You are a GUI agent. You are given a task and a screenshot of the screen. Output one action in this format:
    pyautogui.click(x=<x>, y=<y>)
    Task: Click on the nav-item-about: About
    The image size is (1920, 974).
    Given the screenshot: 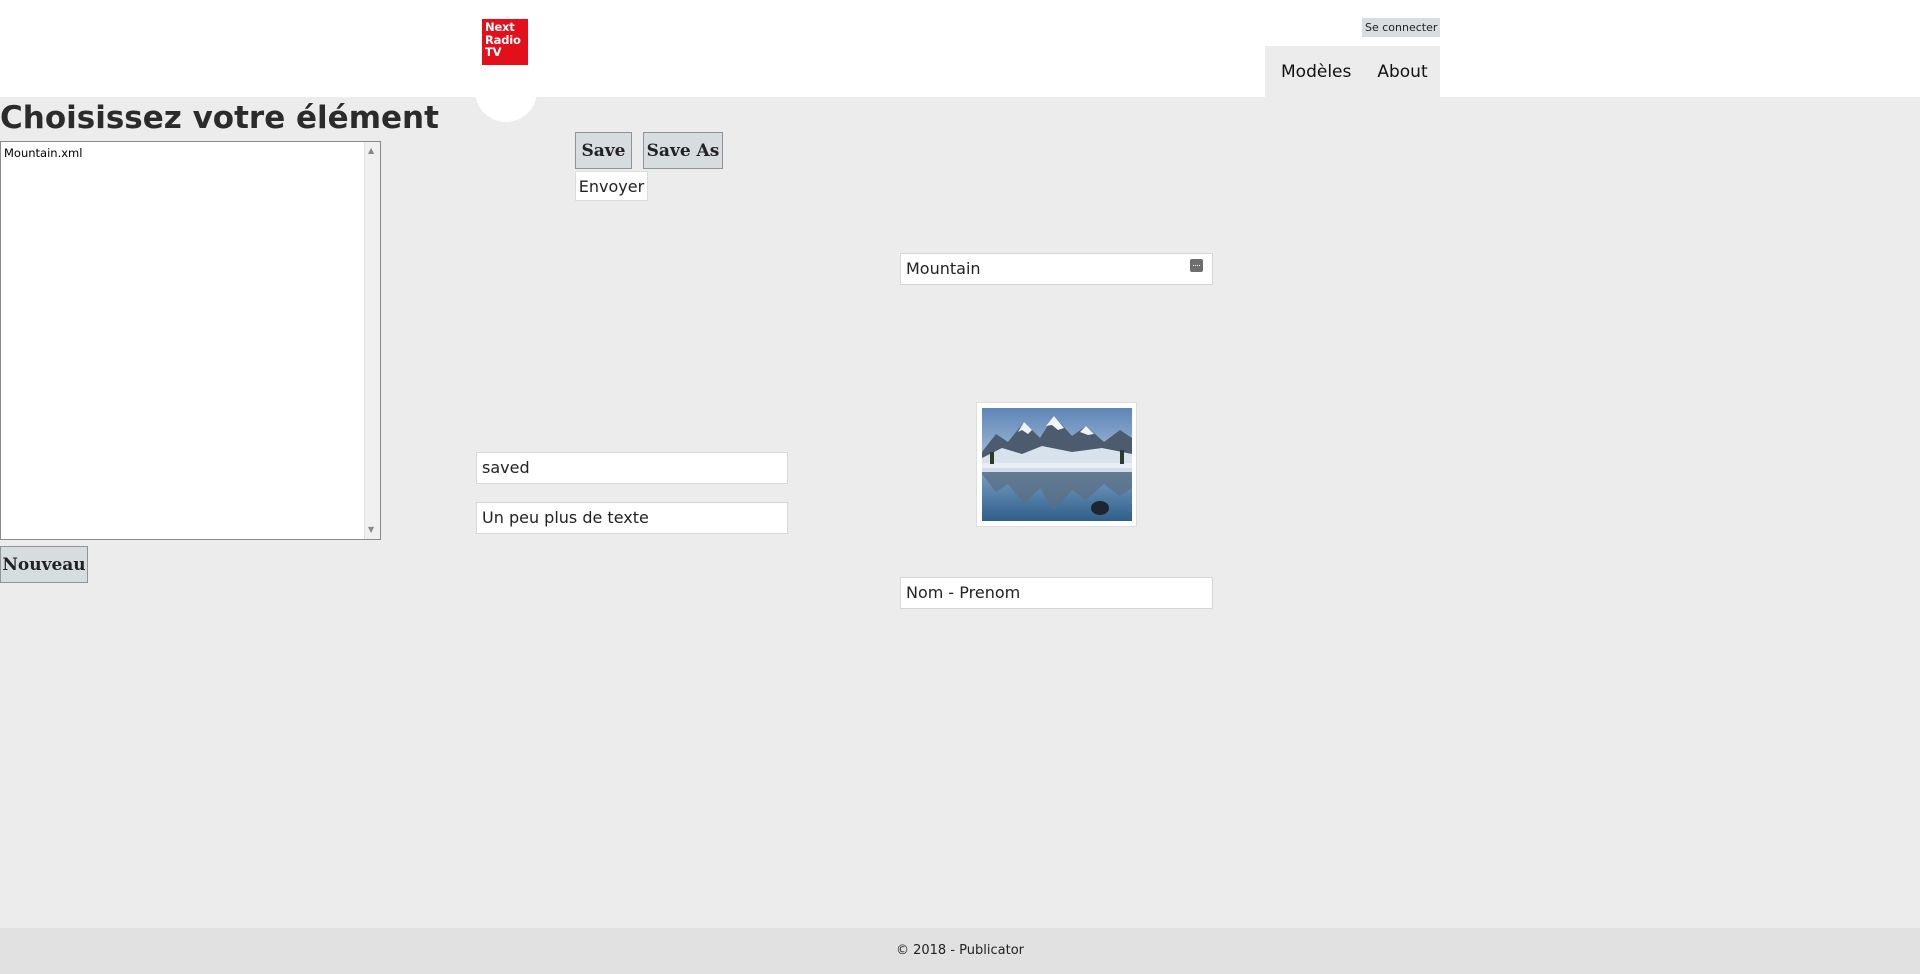 What is the action you would take?
    pyautogui.click(x=1402, y=72)
    